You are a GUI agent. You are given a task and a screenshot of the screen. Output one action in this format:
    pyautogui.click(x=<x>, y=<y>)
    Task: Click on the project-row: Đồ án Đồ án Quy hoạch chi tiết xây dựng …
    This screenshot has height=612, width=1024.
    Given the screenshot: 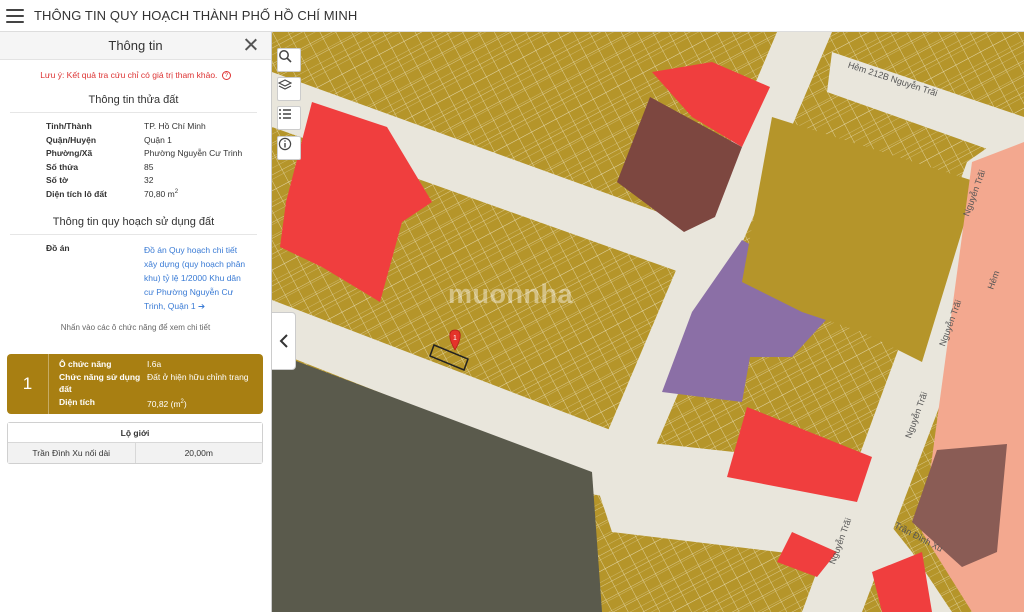 What is the action you would take?
    pyautogui.click(x=158, y=278)
    